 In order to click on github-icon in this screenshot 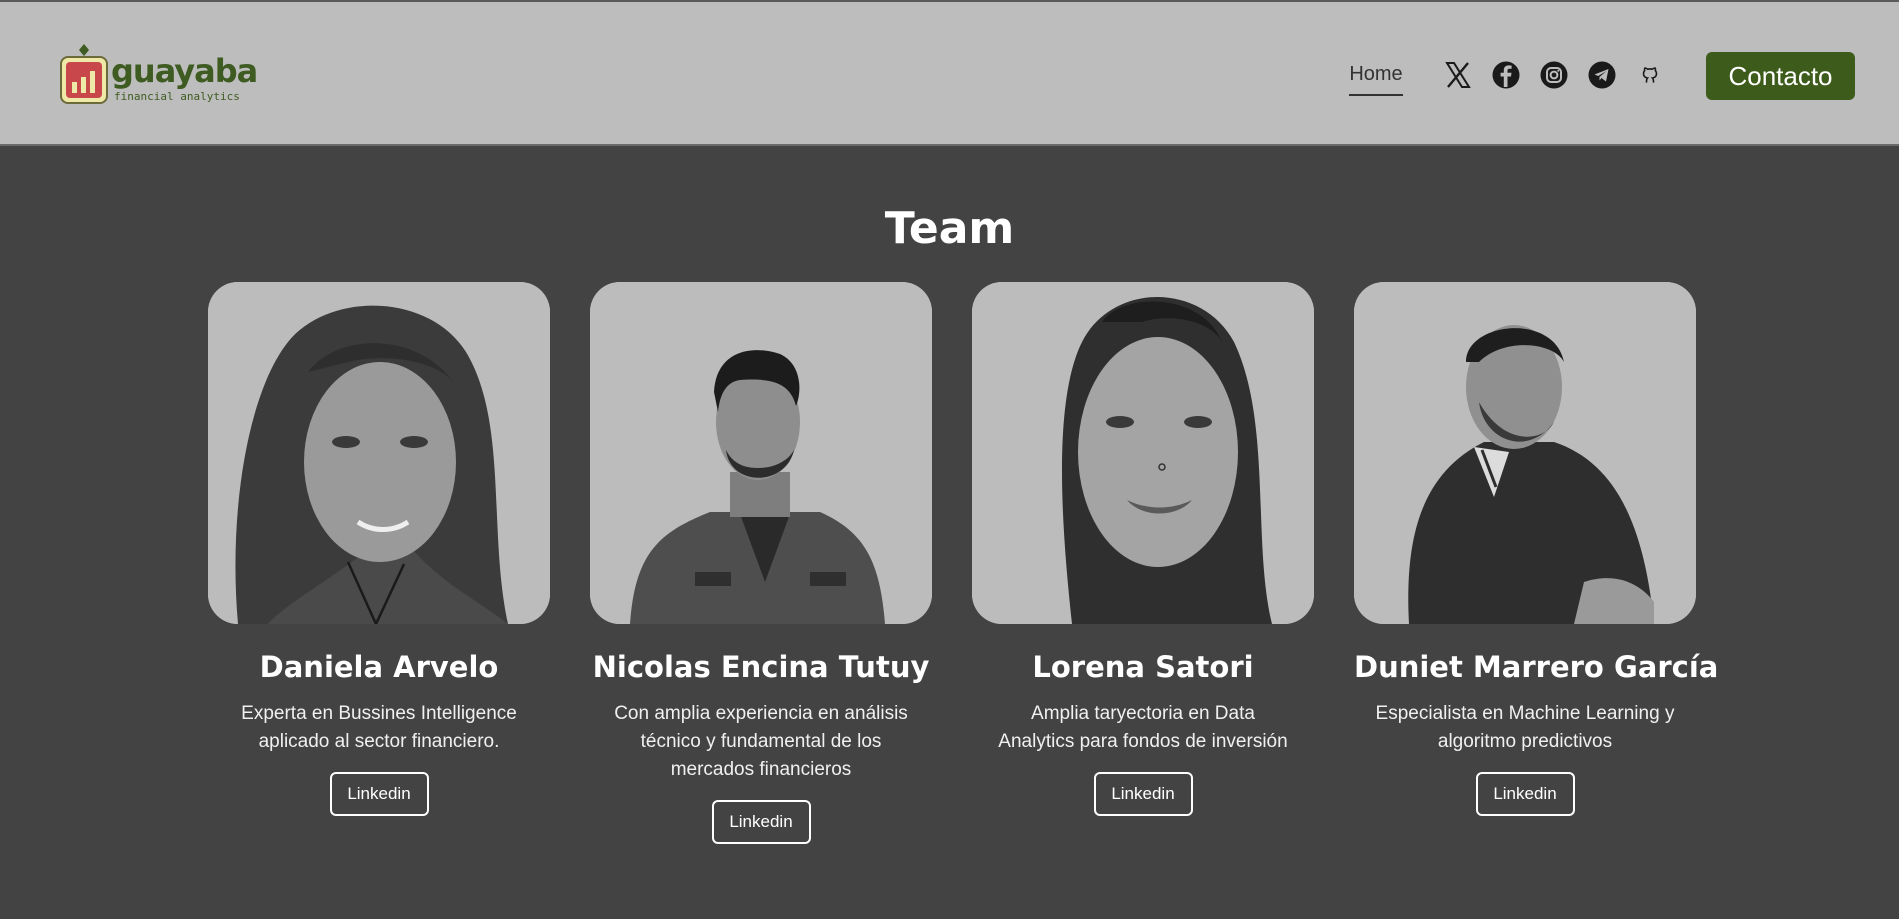, I will do `click(1650, 75)`.